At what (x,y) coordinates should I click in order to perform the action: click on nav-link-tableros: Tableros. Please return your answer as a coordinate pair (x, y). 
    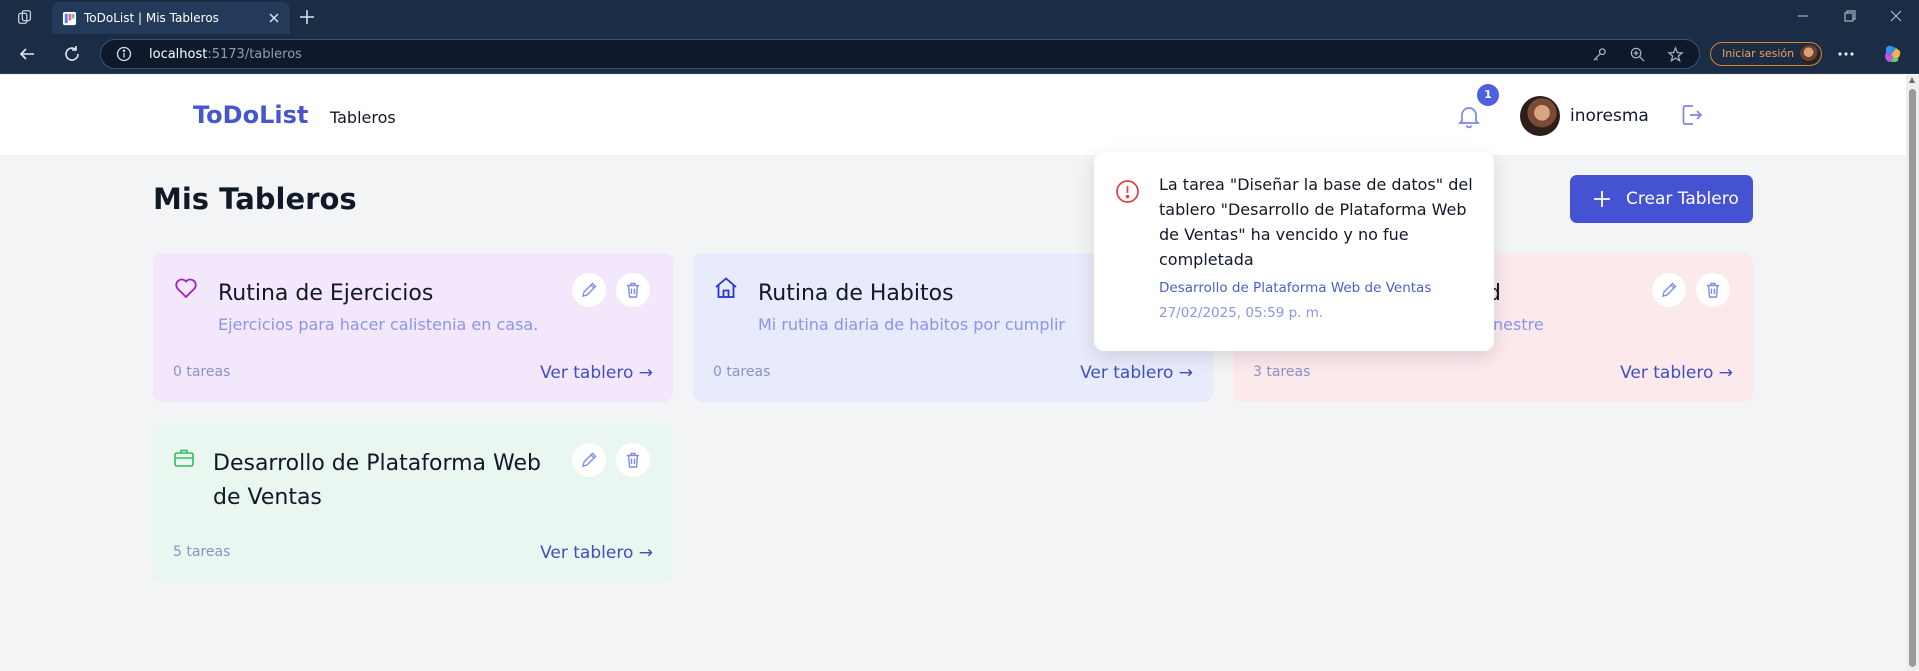
    Looking at the image, I should click on (363, 117).